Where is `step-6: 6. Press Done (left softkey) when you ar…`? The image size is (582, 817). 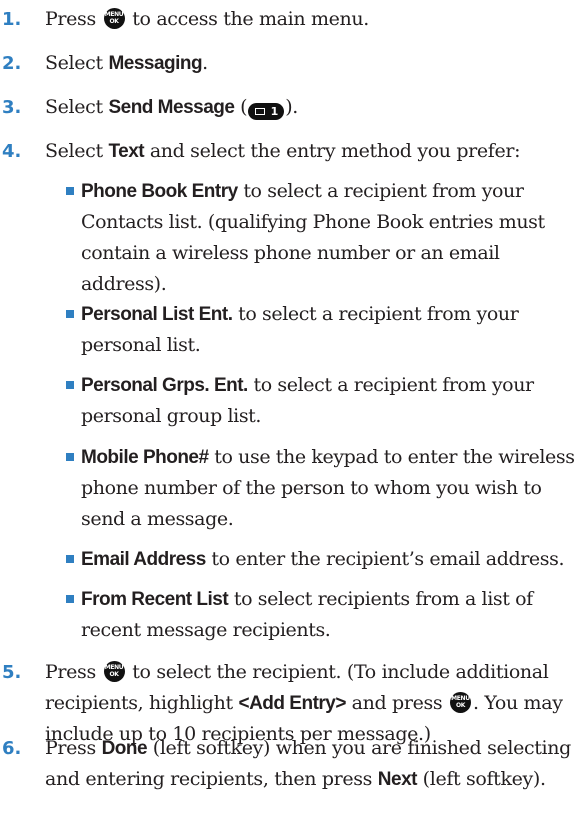
step-6: 6. Press Done (left softkey) when you ar… is located at coordinates (291, 764).